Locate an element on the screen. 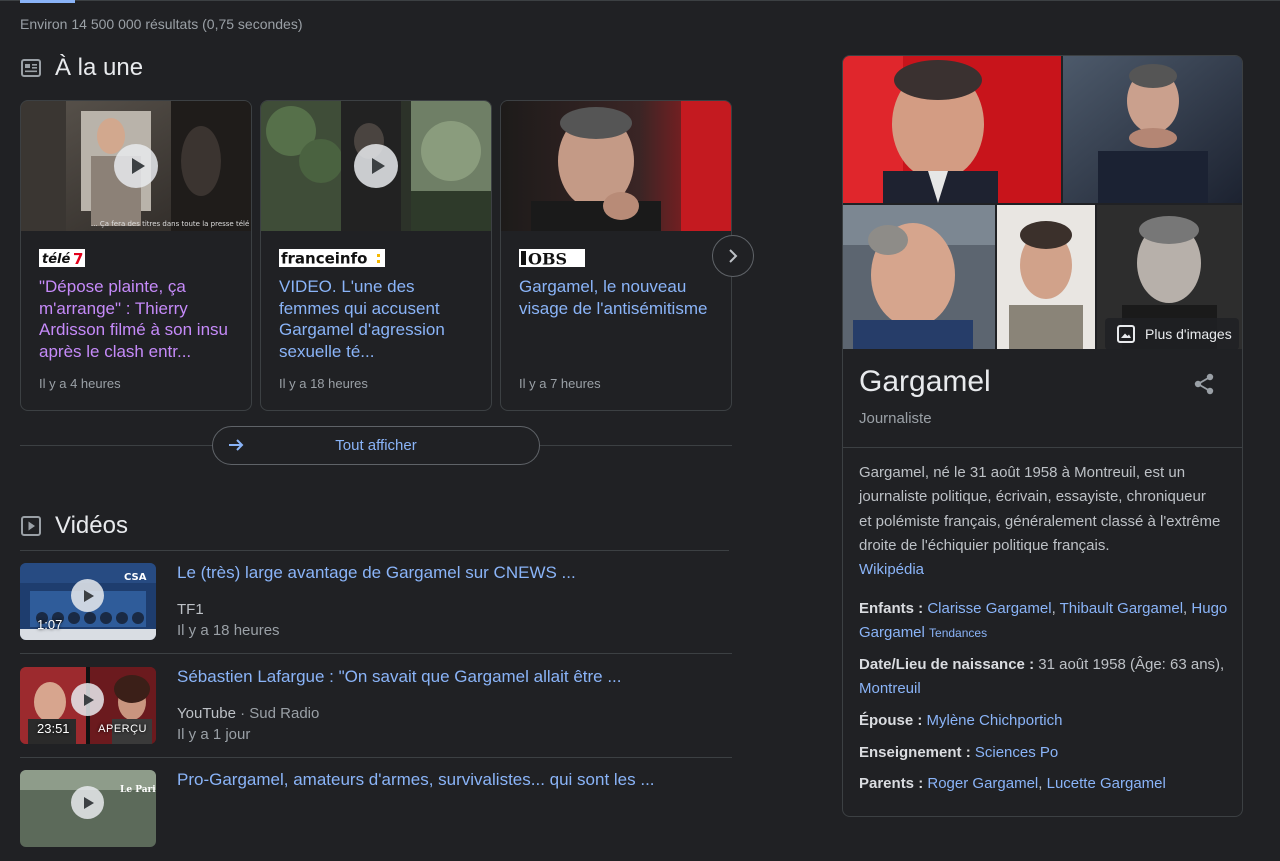  fact-spouse: Épouse : Mylène Chichportich is located at coordinates (961, 720).